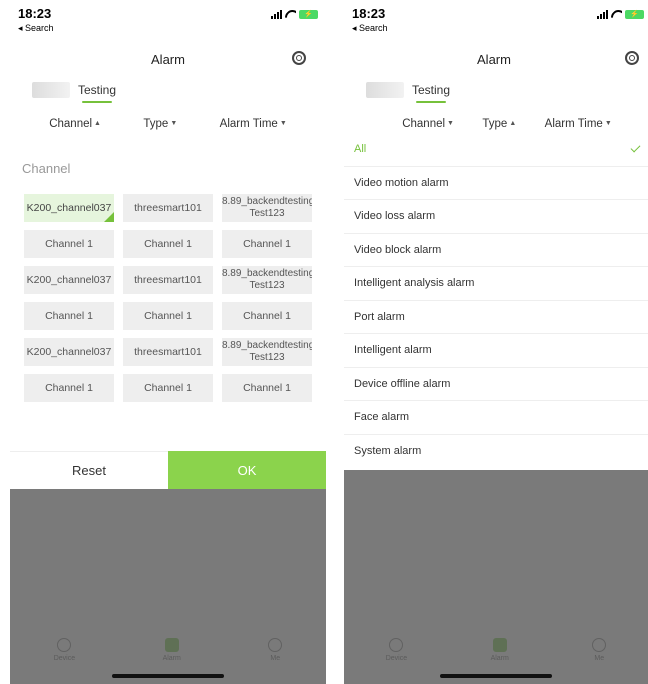 The image size is (648, 684). What do you see at coordinates (398, 249) in the screenshot?
I see `alarm-type-label: Video block alarm` at bounding box center [398, 249].